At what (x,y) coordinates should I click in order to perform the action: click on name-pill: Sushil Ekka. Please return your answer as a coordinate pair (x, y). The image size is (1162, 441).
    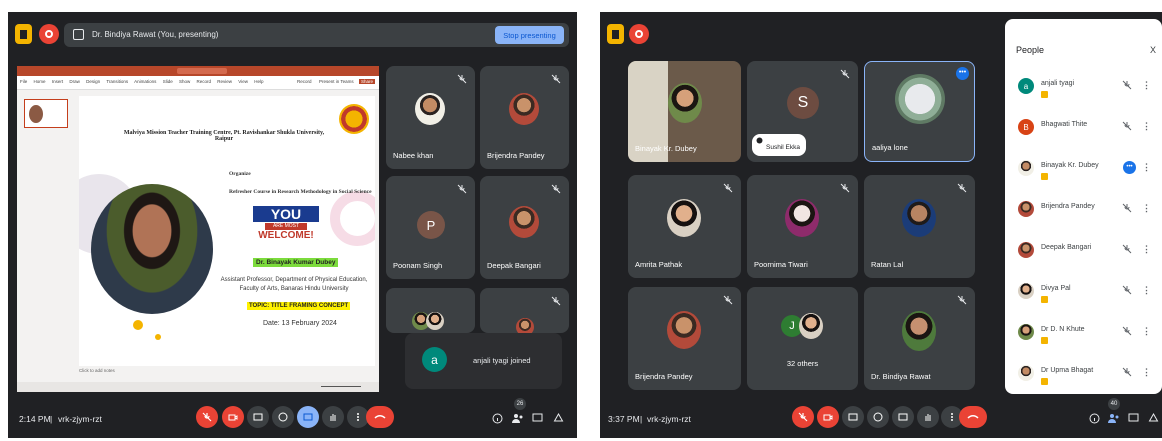
    Looking at the image, I should click on (779, 145).